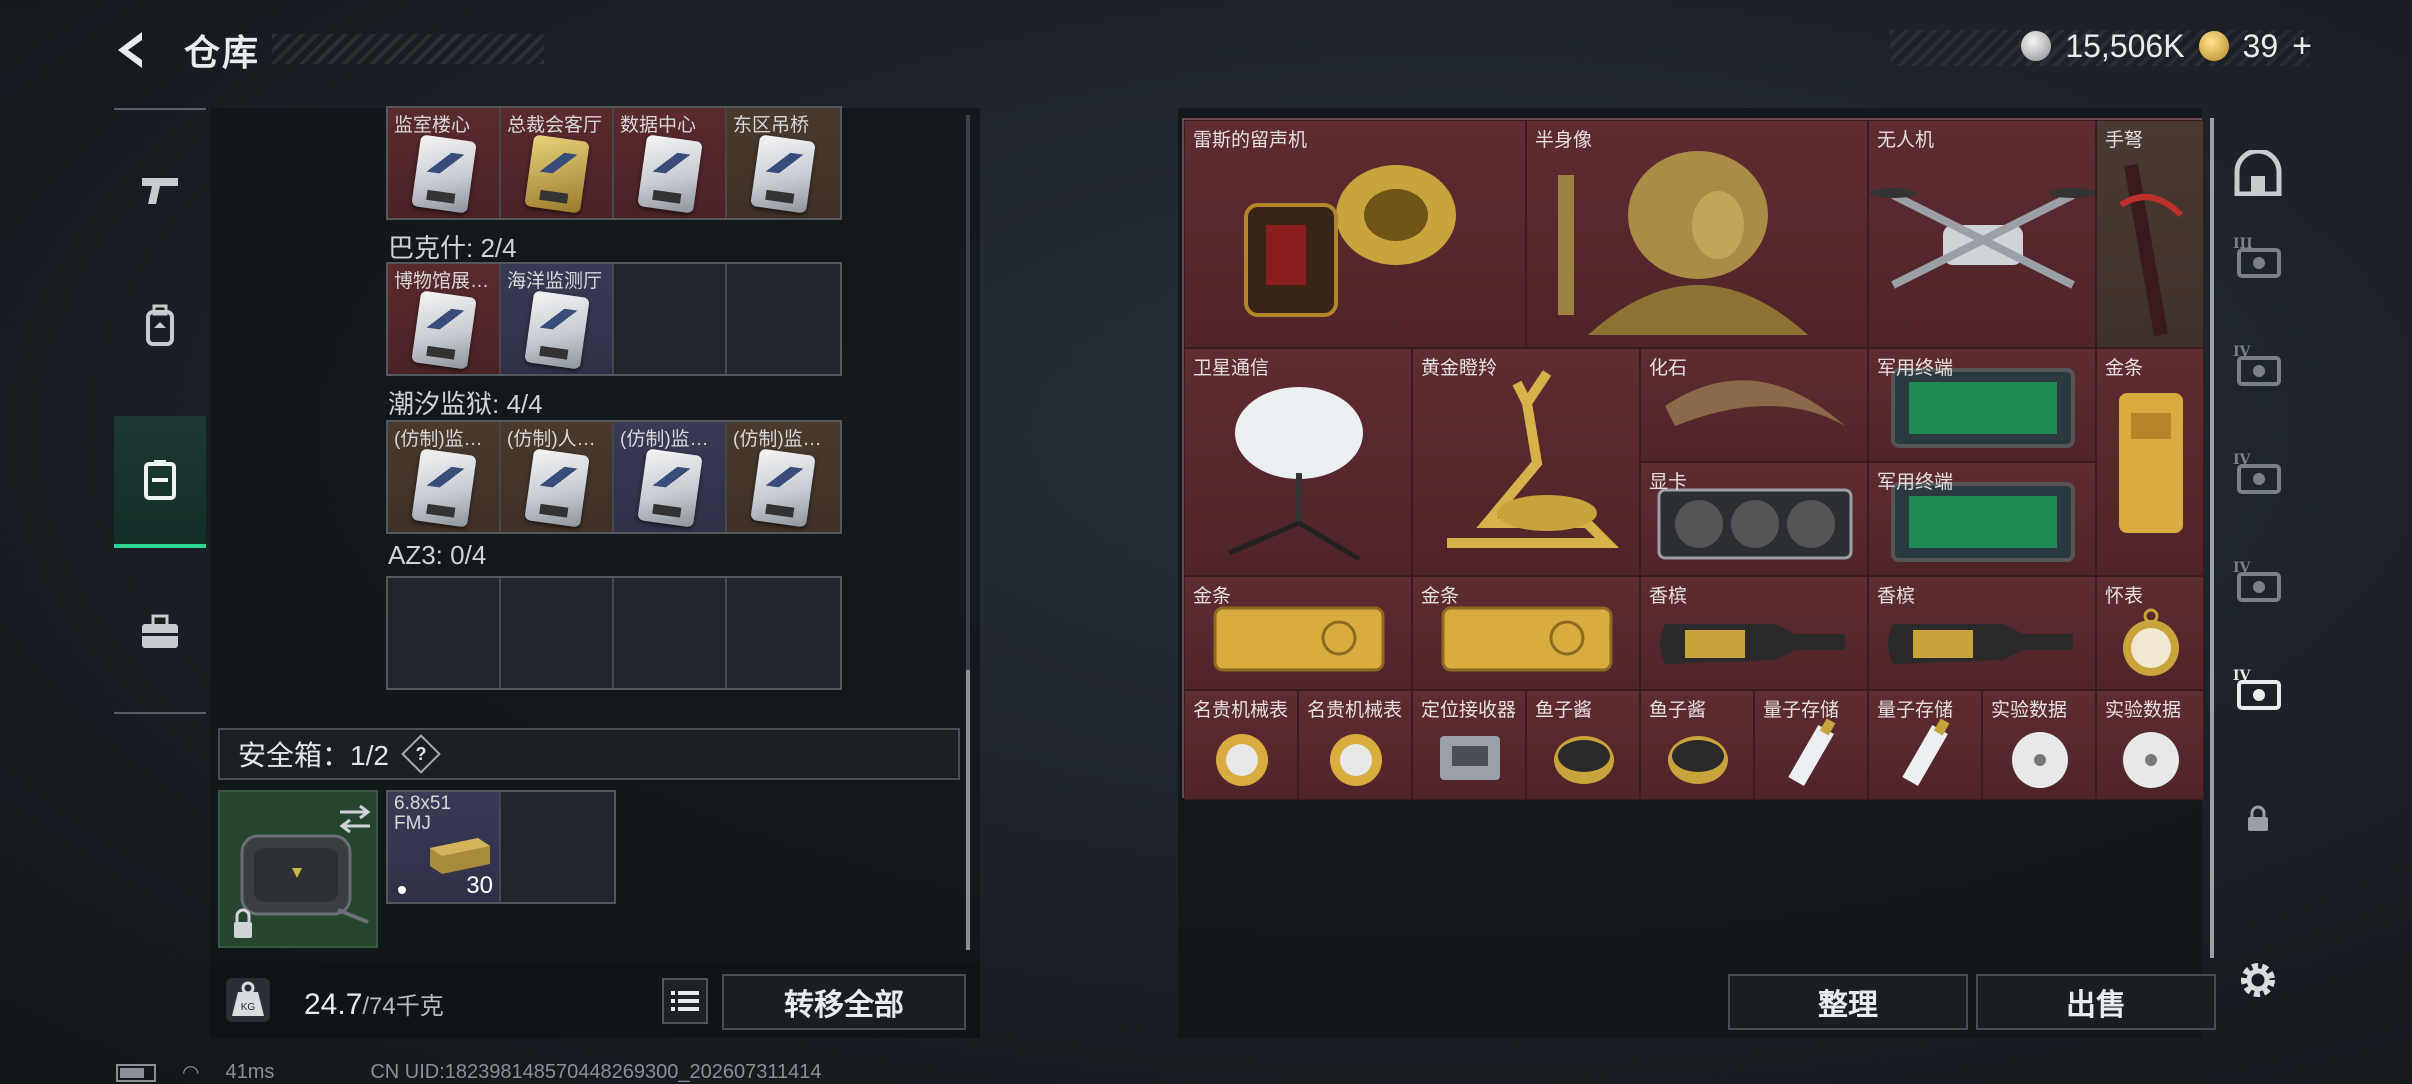 The image size is (2412, 1084). I want to click on stash-item: 化石, so click(1754, 405).